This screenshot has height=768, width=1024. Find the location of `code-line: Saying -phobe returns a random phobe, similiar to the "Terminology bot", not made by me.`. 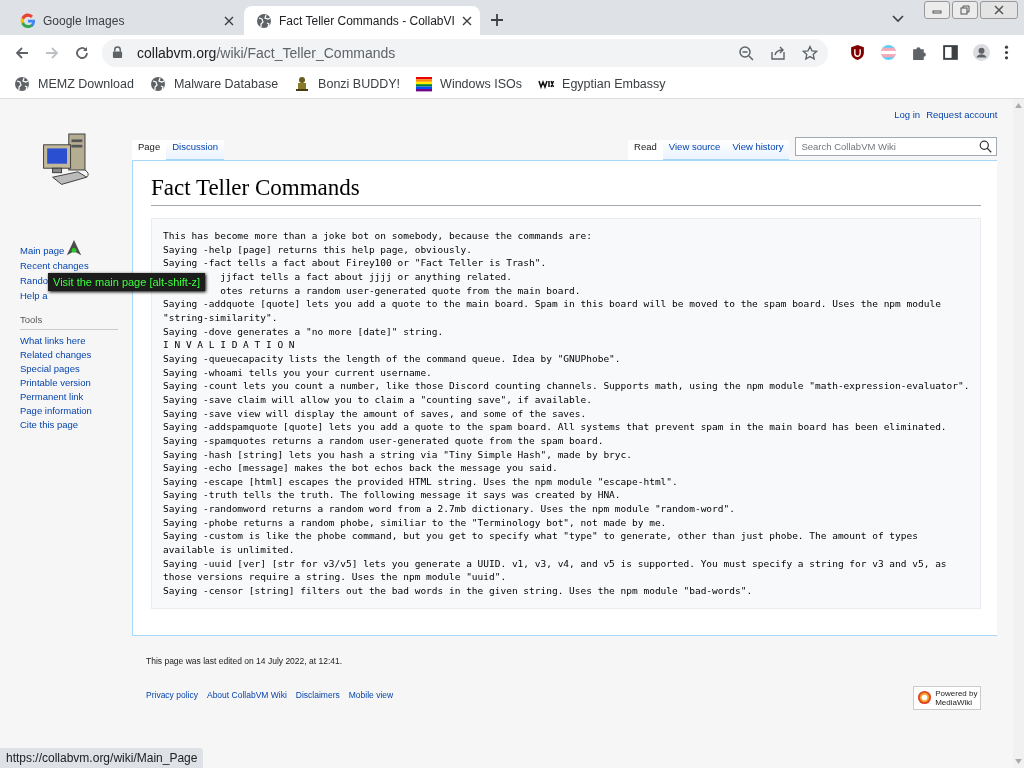

code-line: Saying -phobe returns a random phobe, similiar to the "Terminology bot", not made by me. is located at coordinates (415, 522).